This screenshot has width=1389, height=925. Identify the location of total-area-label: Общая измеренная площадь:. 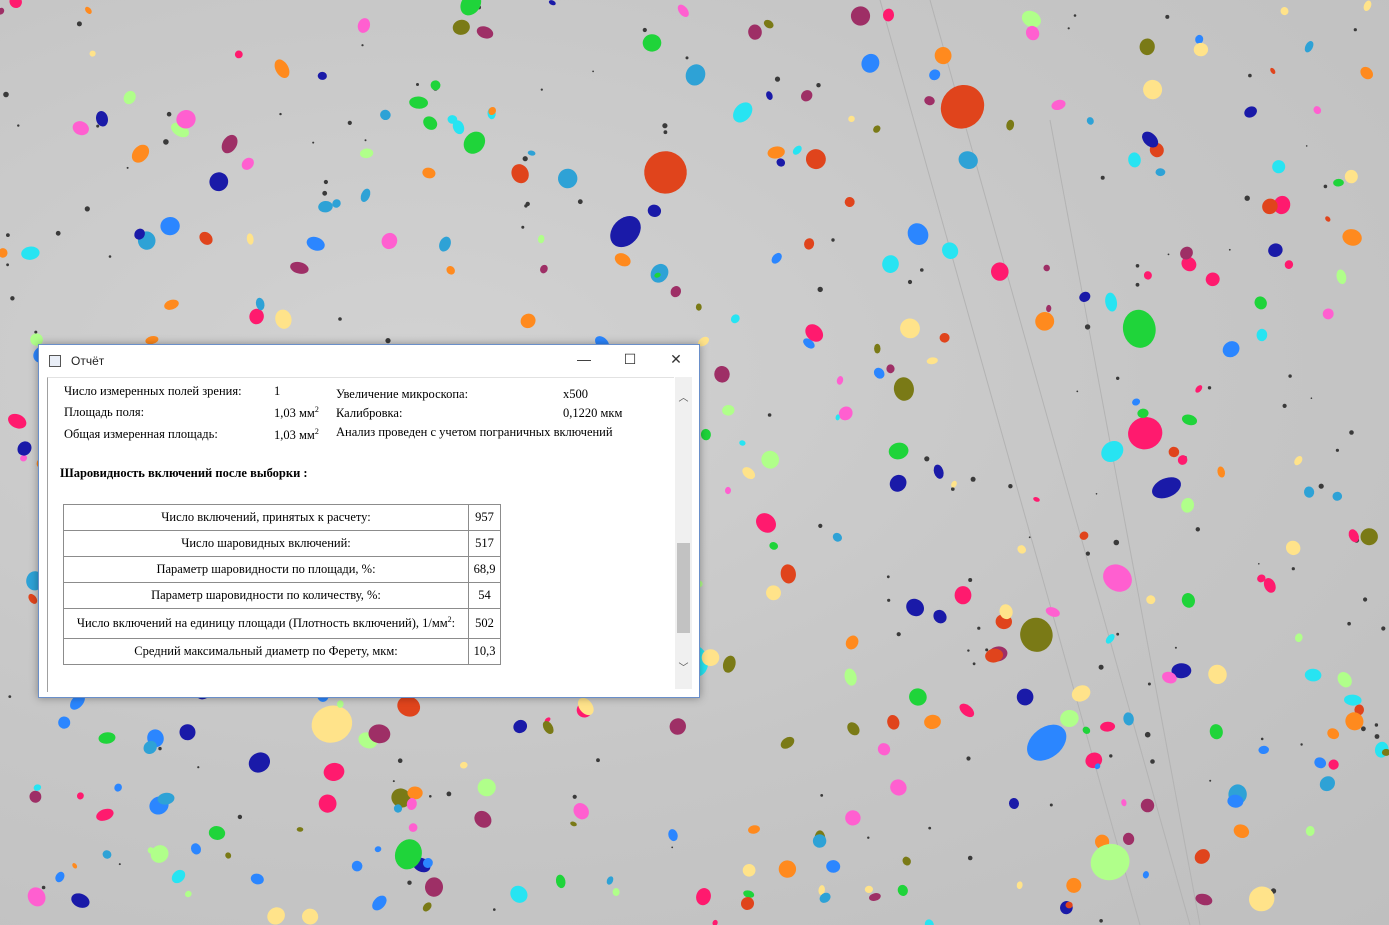
(141, 434).